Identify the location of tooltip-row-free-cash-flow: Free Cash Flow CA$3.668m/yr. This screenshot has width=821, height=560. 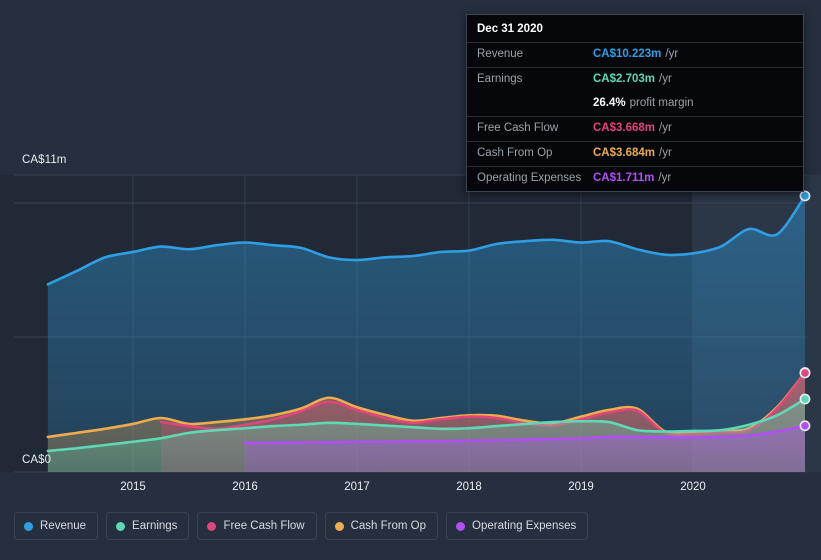
(635, 128).